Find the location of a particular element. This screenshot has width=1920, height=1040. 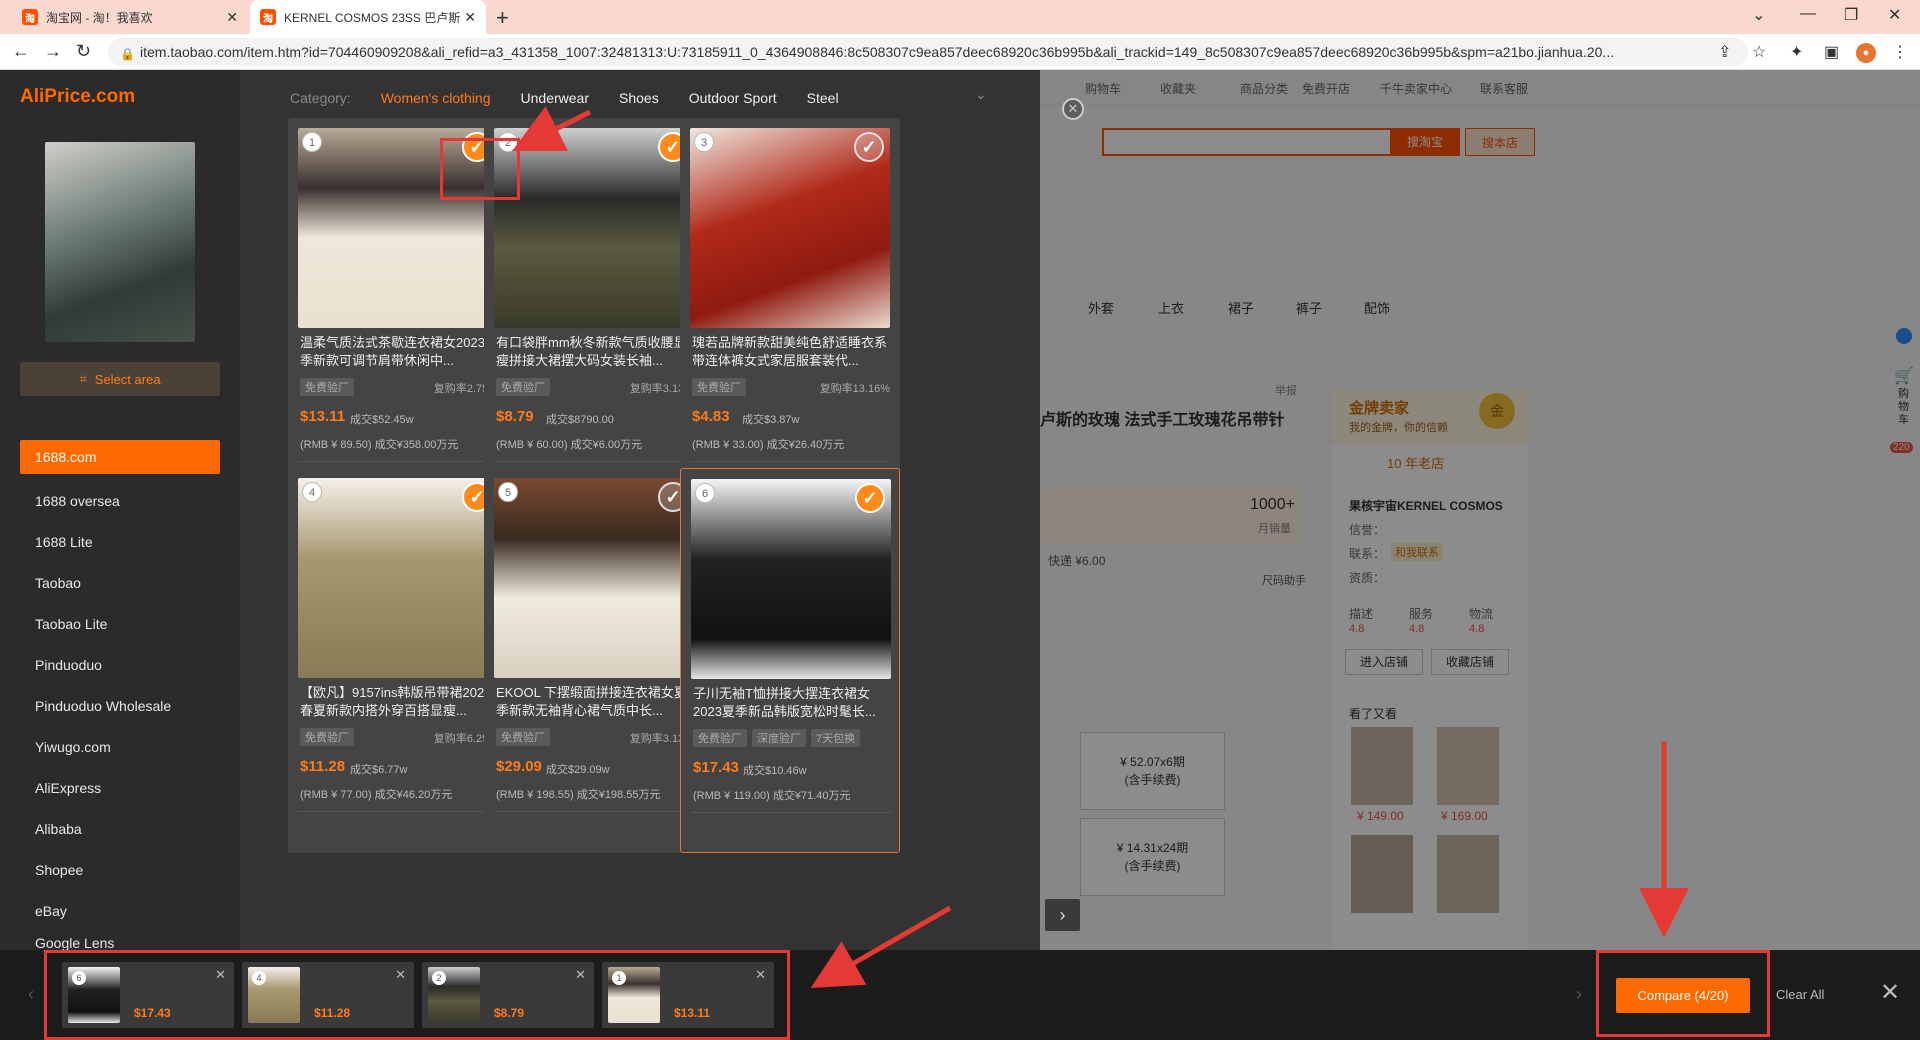

source-item-taobao-lite: Taobao Lite is located at coordinates (120, 624).